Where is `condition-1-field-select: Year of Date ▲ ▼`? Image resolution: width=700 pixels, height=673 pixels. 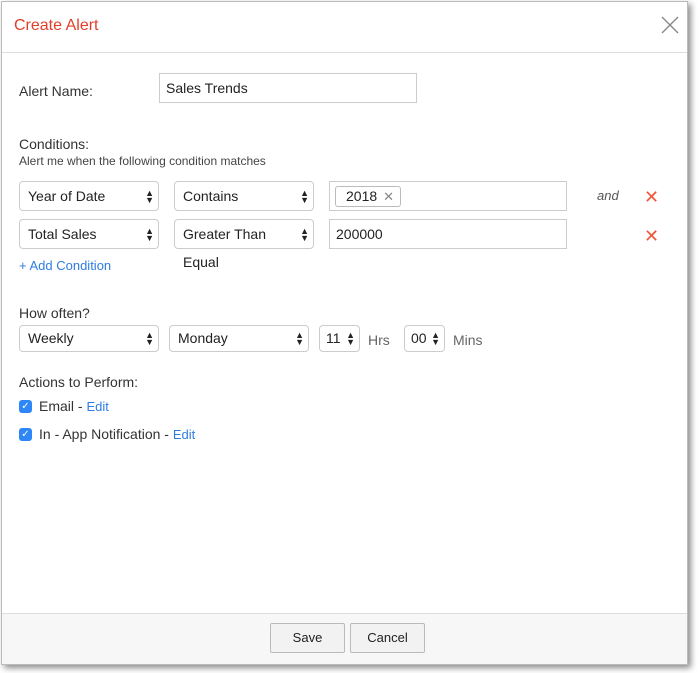
condition-1-field-select: Year of Date ▲ ▼ is located at coordinates (89, 196).